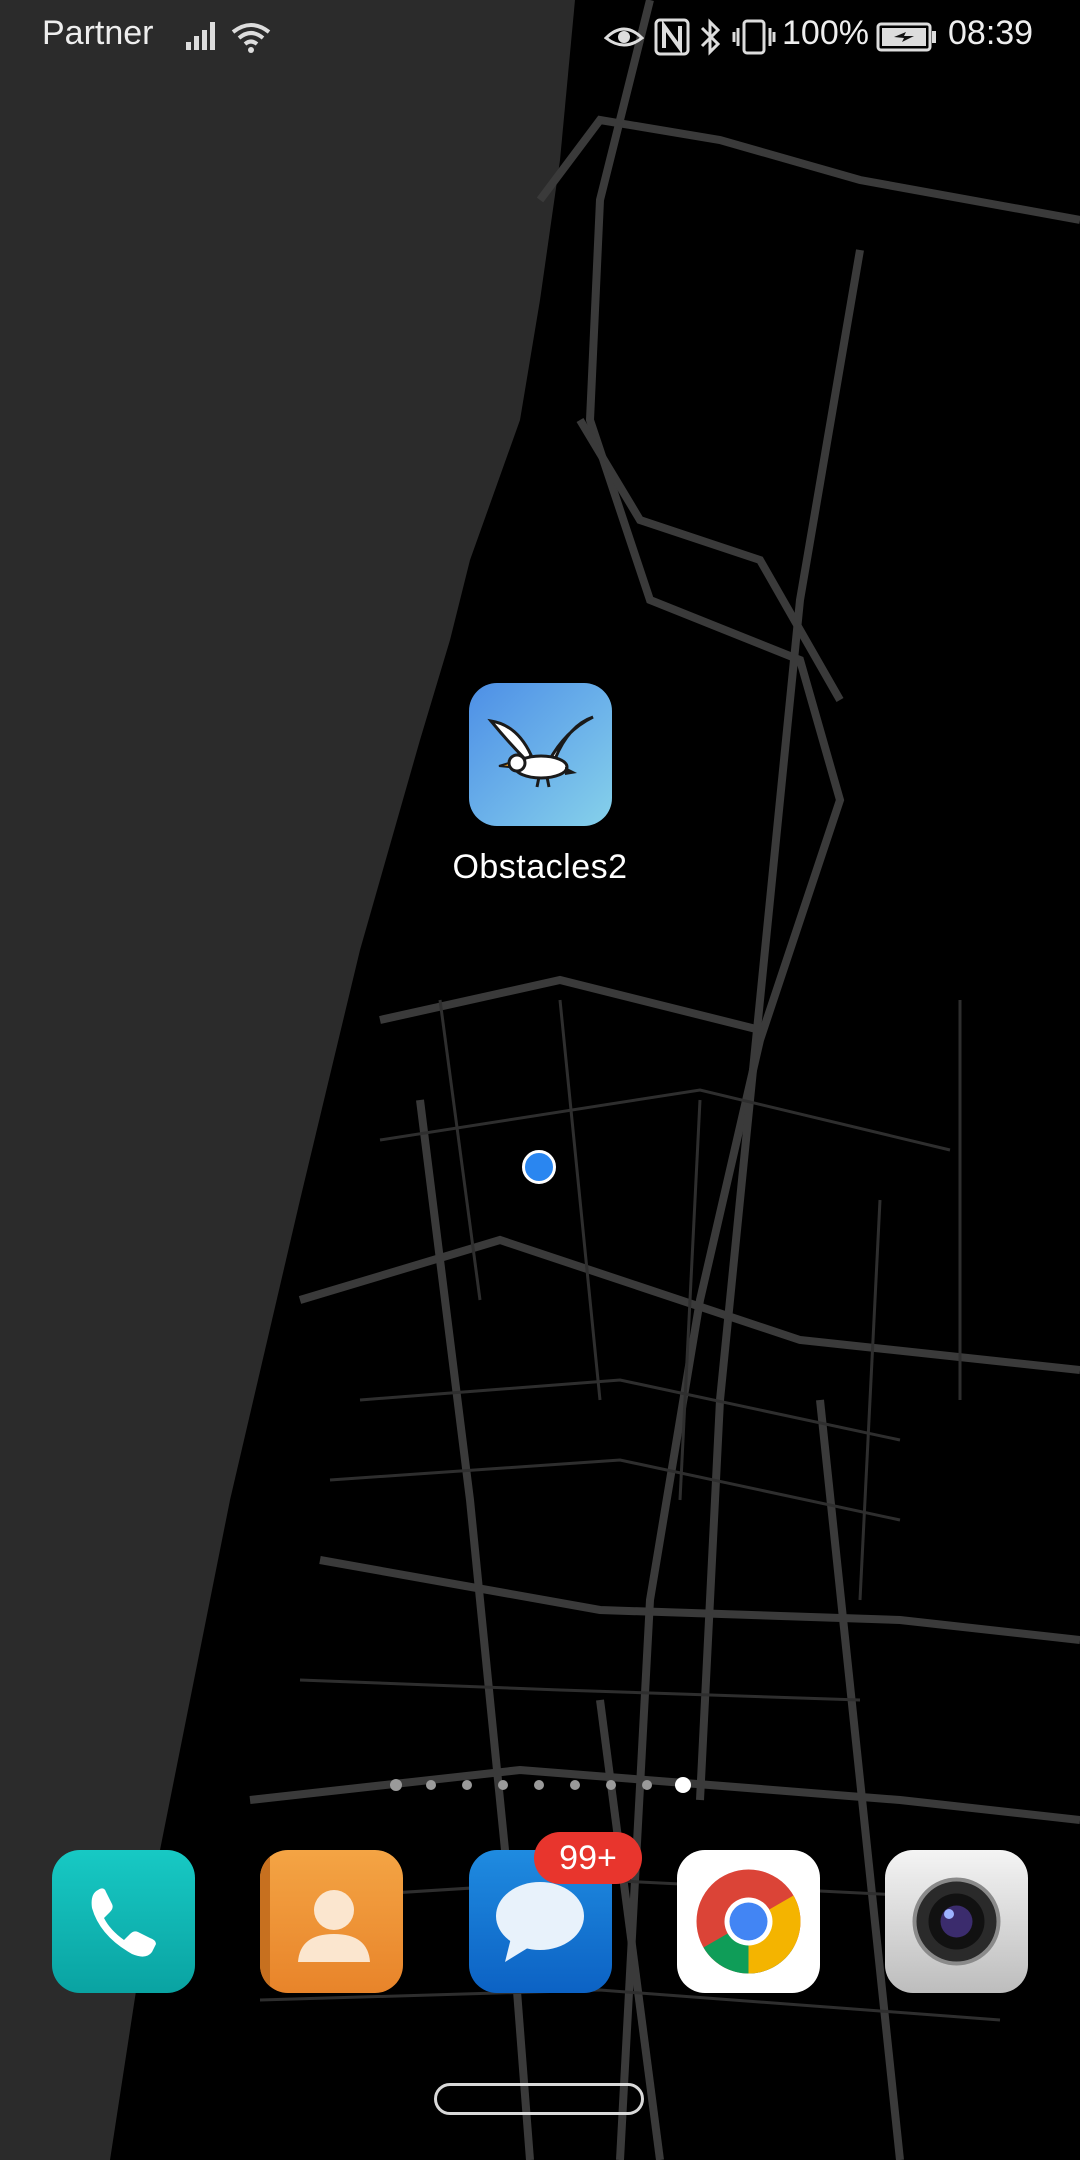  What do you see at coordinates (539, 2099) in the screenshot?
I see `home-gesture-bar` at bounding box center [539, 2099].